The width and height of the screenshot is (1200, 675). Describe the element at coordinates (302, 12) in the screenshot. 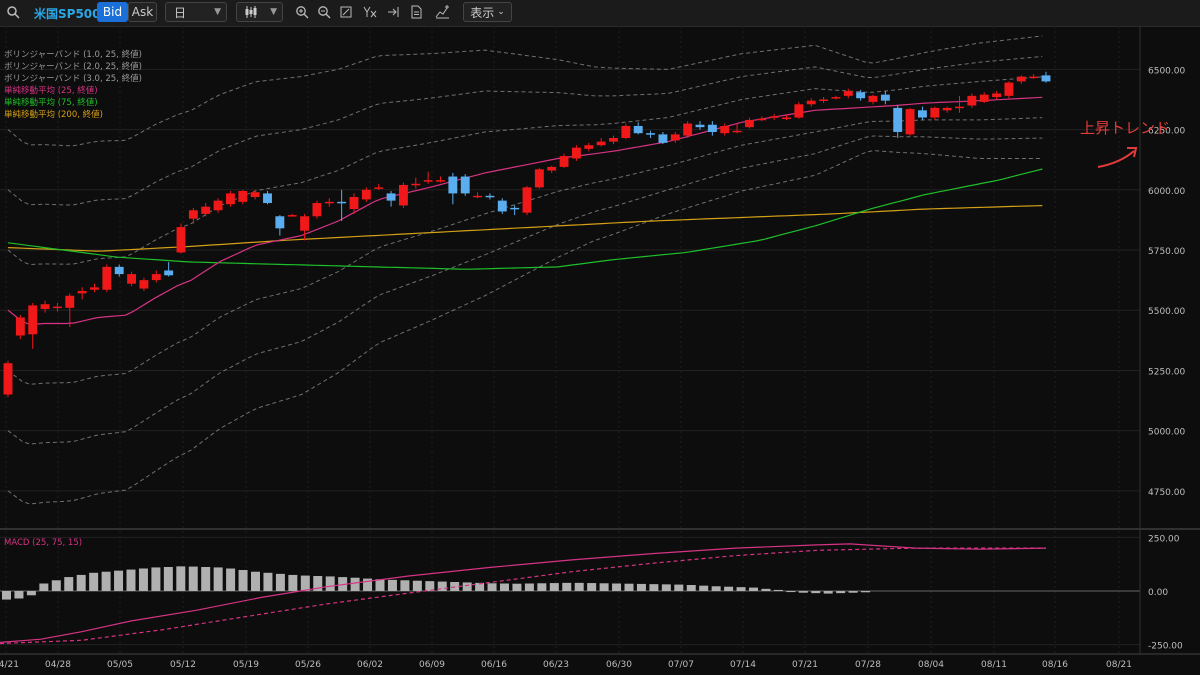

I see `zoom-in-icon` at that location.